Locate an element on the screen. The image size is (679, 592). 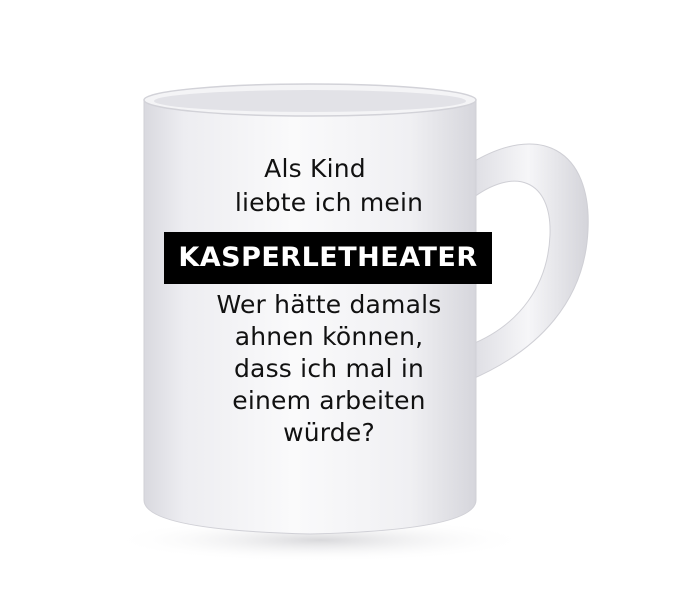
print-banner-text: KASPERLETHEATER is located at coordinates (328, 257).